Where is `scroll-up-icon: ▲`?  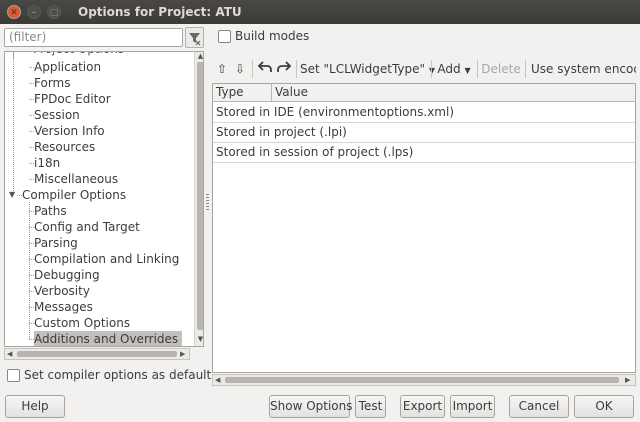
scroll-up-icon: ▲ is located at coordinates (199, 56).